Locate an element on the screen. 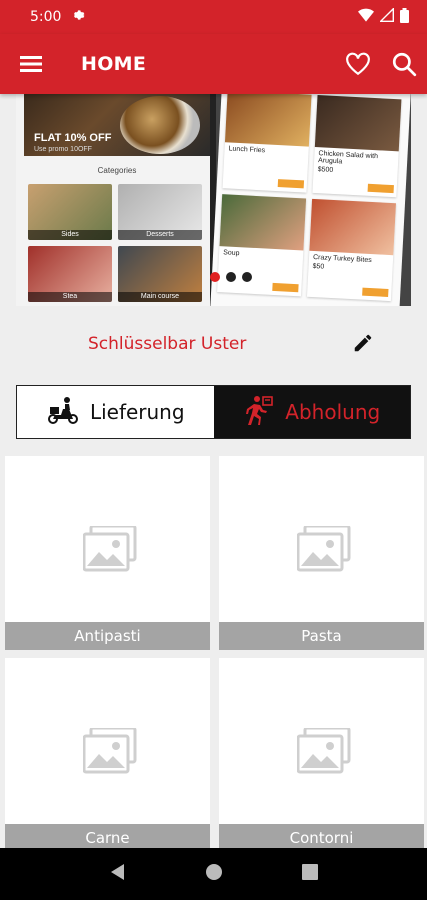 This screenshot has height=900, width=427. delivery-label: Lieferung is located at coordinates (137, 412).